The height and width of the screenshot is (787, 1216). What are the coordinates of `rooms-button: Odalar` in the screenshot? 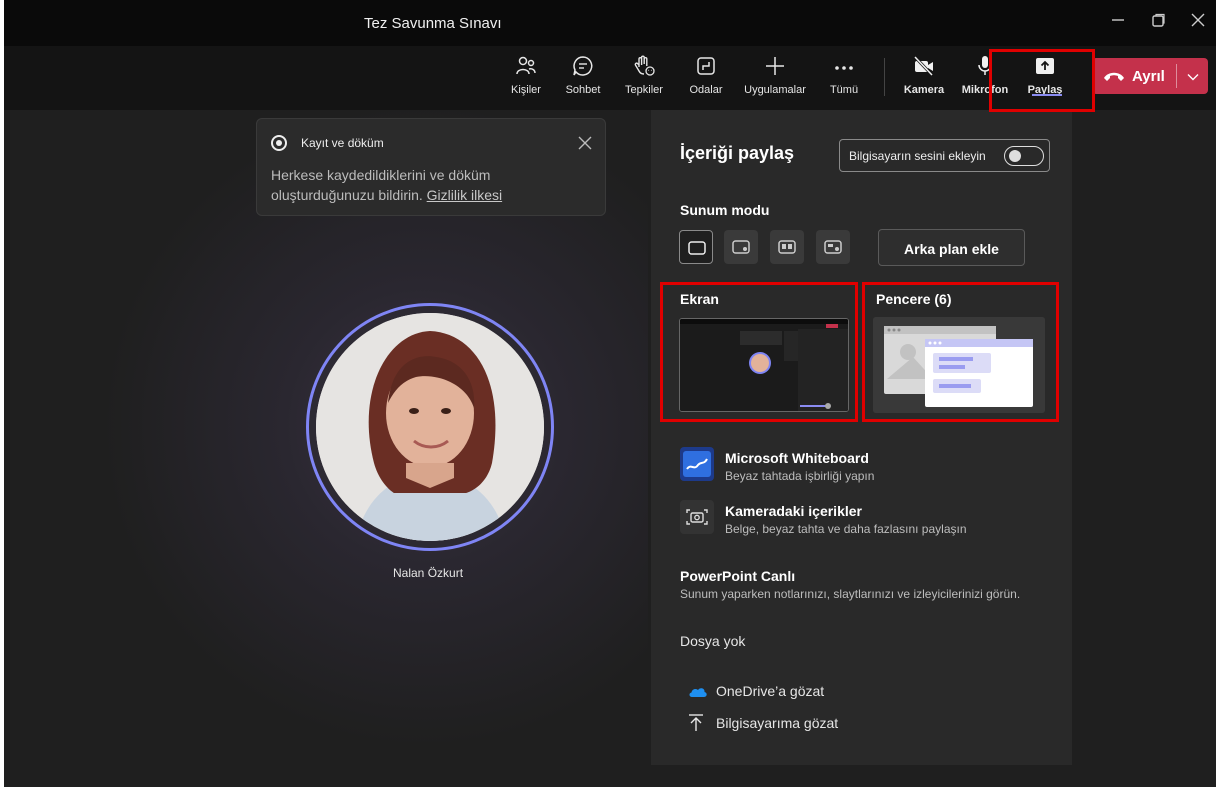 It's located at (706, 78).